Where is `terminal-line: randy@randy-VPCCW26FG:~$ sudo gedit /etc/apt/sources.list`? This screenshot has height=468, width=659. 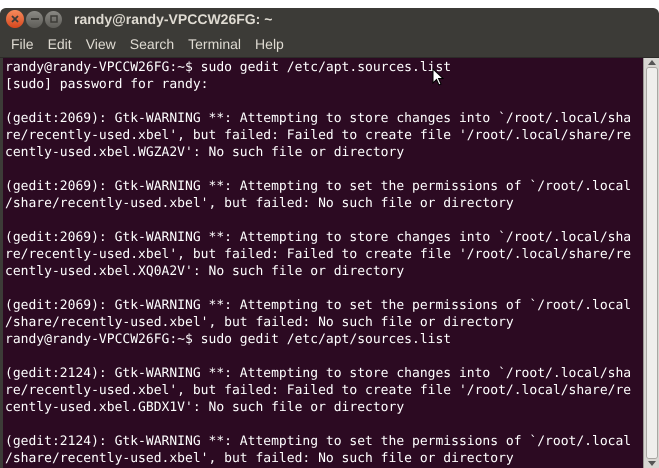 terminal-line: randy@randy-VPCCW26FG:~$ sudo gedit /etc/apt/sources.list is located at coordinates (228, 339).